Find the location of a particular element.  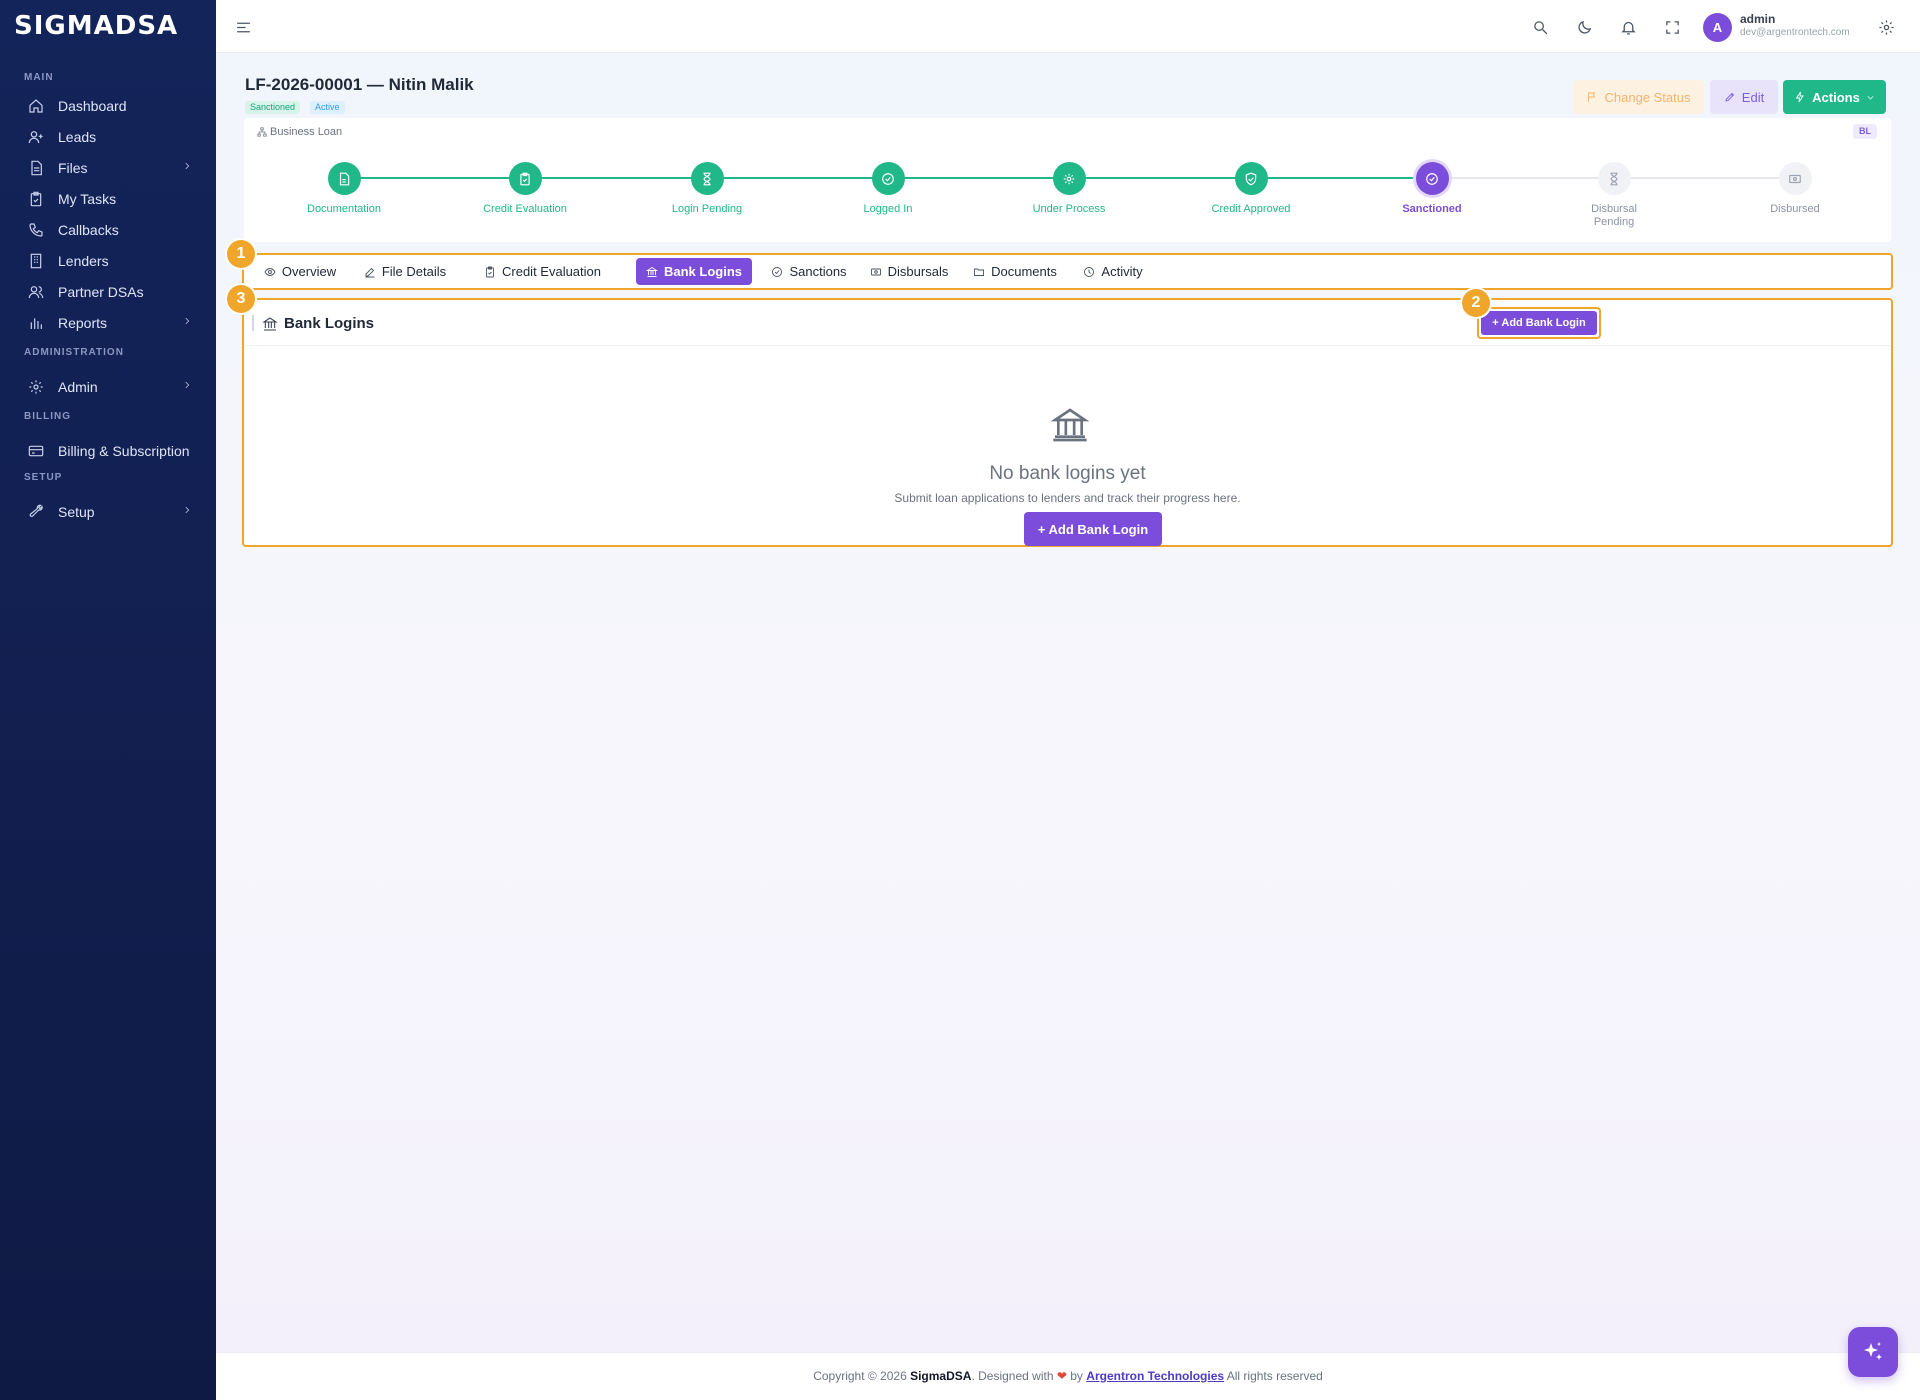

theme-toggle-button is located at coordinates (1584, 27).